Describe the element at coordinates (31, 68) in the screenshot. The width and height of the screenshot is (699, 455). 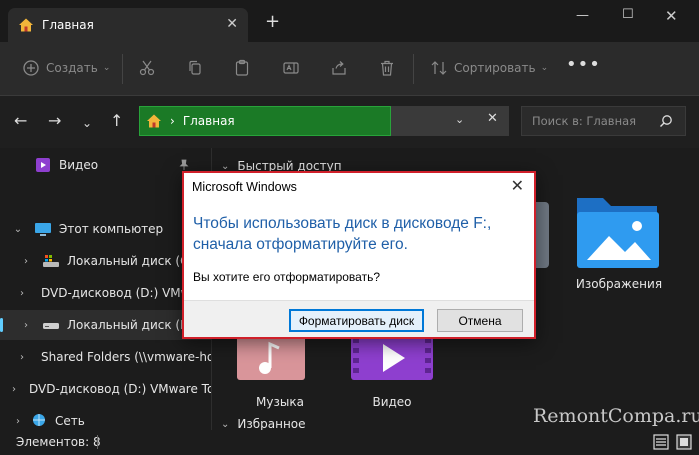
I see `plus-circle-icon` at that location.